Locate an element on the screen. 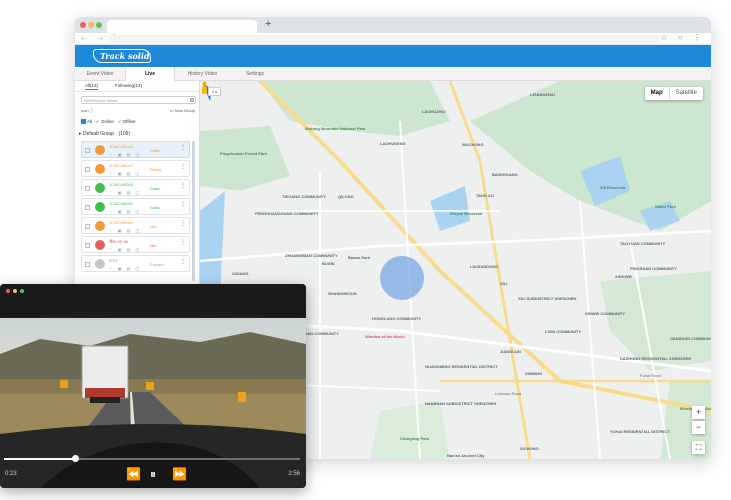 The height and width of the screenshot is (500, 731). tab-live: Live is located at coordinates (150, 74).